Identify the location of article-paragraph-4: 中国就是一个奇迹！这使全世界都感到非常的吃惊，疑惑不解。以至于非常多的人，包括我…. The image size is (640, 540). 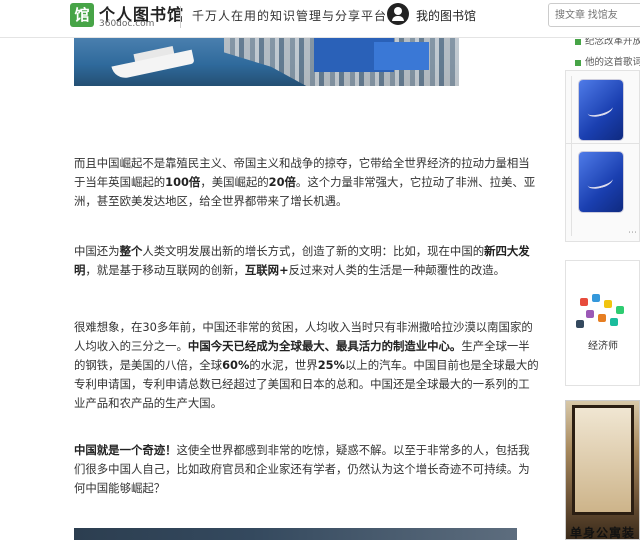
(302, 469).